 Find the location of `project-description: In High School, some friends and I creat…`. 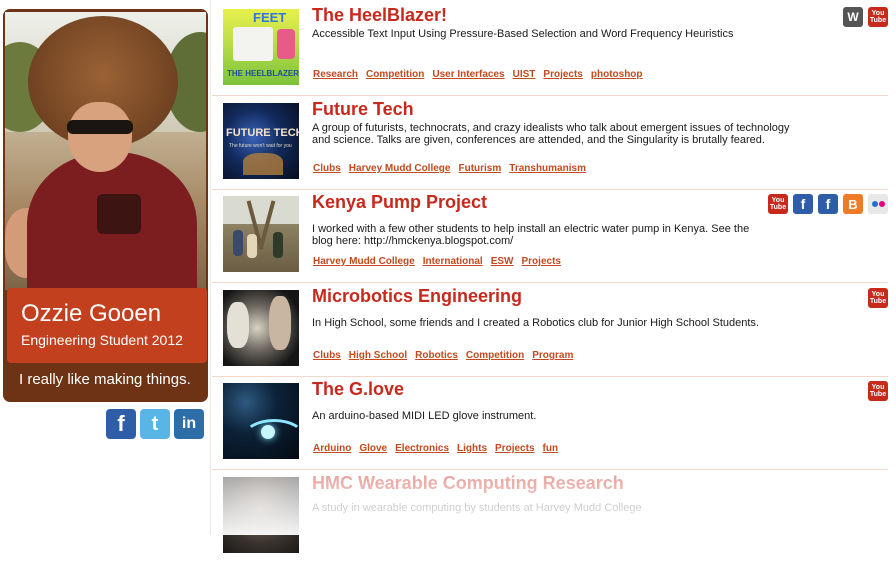

project-description: In High School, some friends and I creat… is located at coordinates (535, 323).